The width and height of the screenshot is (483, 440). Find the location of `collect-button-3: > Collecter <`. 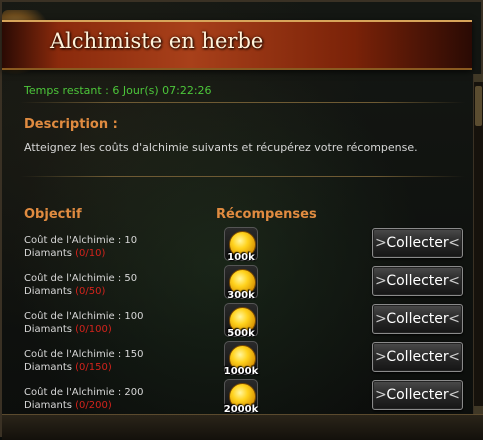

collect-button-3: > Collecter < is located at coordinates (417, 319).